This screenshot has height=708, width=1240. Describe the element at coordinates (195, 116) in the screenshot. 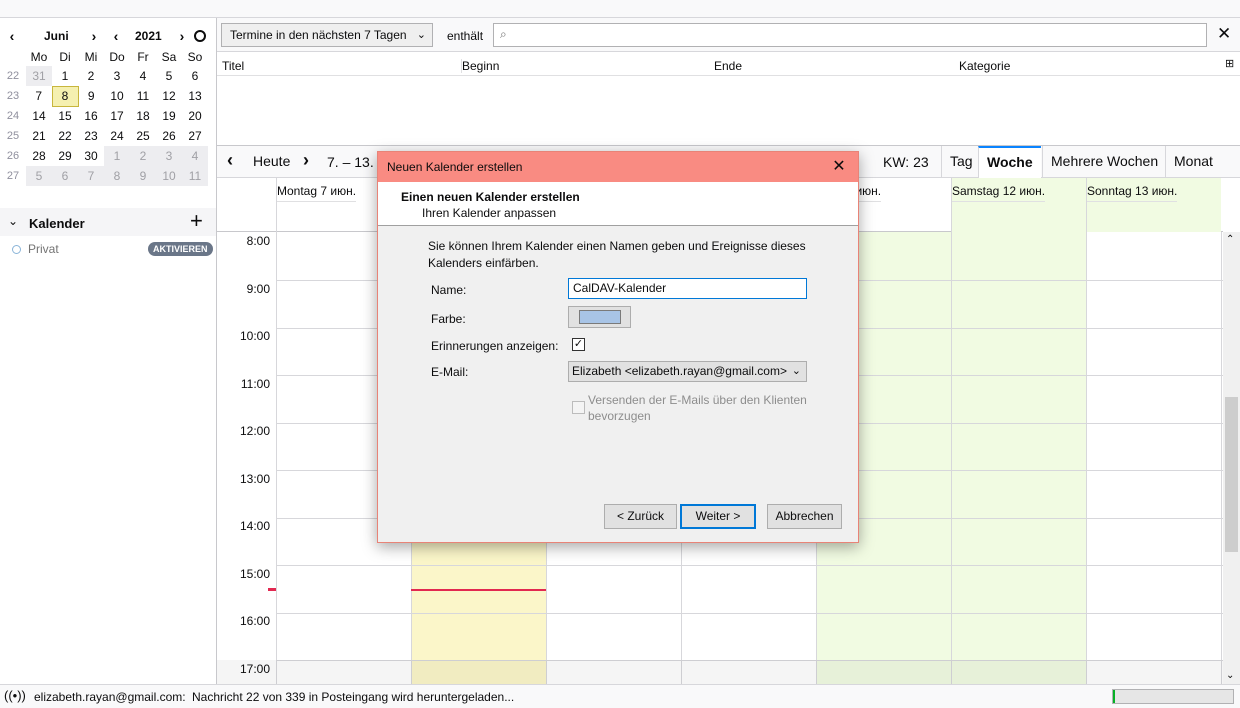

I see `day-cell: 20` at that location.